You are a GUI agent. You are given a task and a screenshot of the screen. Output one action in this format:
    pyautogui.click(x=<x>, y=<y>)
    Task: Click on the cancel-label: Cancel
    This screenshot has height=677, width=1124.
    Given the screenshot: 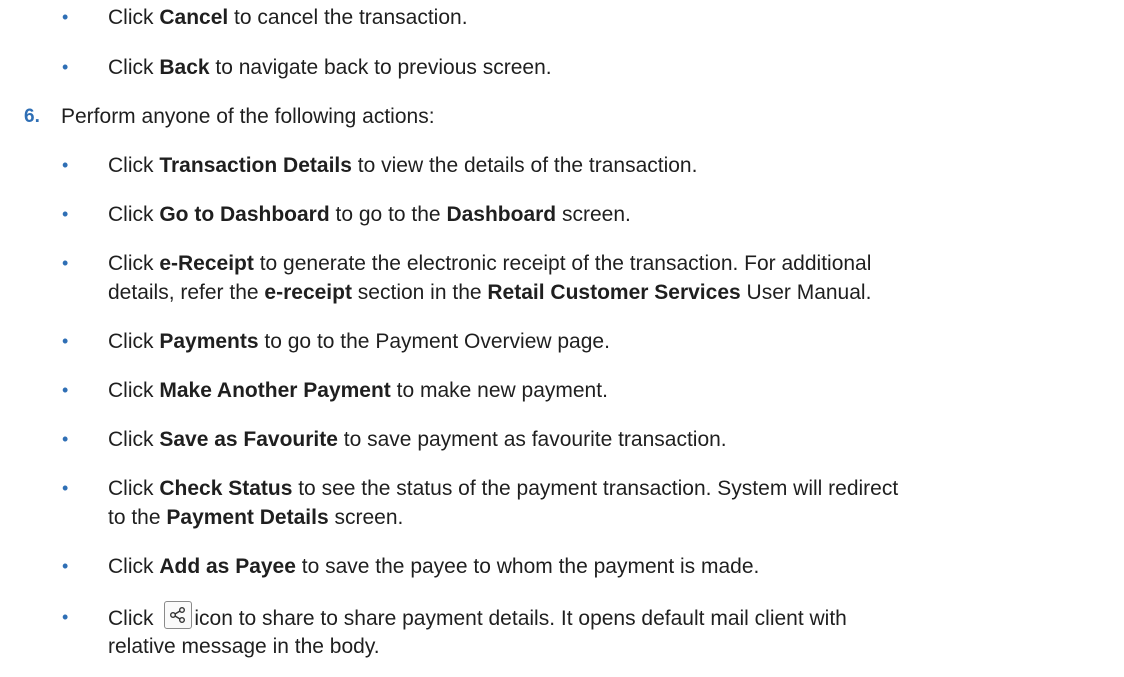 What is the action you would take?
    pyautogui.click(x=194, y=17)
    